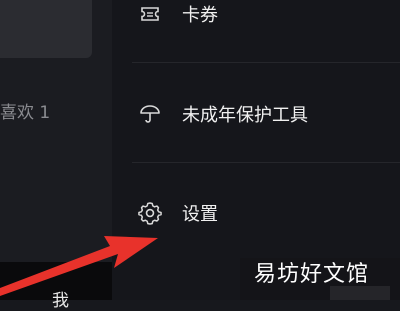 This screenshot has height=311, width=400. I want to click on coupon-icon, so click(150, 14).